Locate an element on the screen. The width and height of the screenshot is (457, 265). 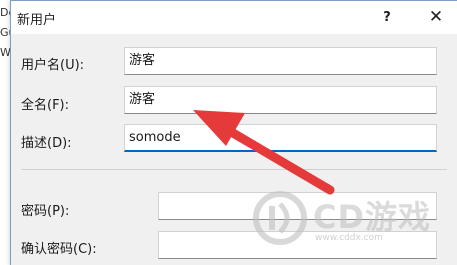
password-label: 密码(P): is located at coordinates (45, 211).